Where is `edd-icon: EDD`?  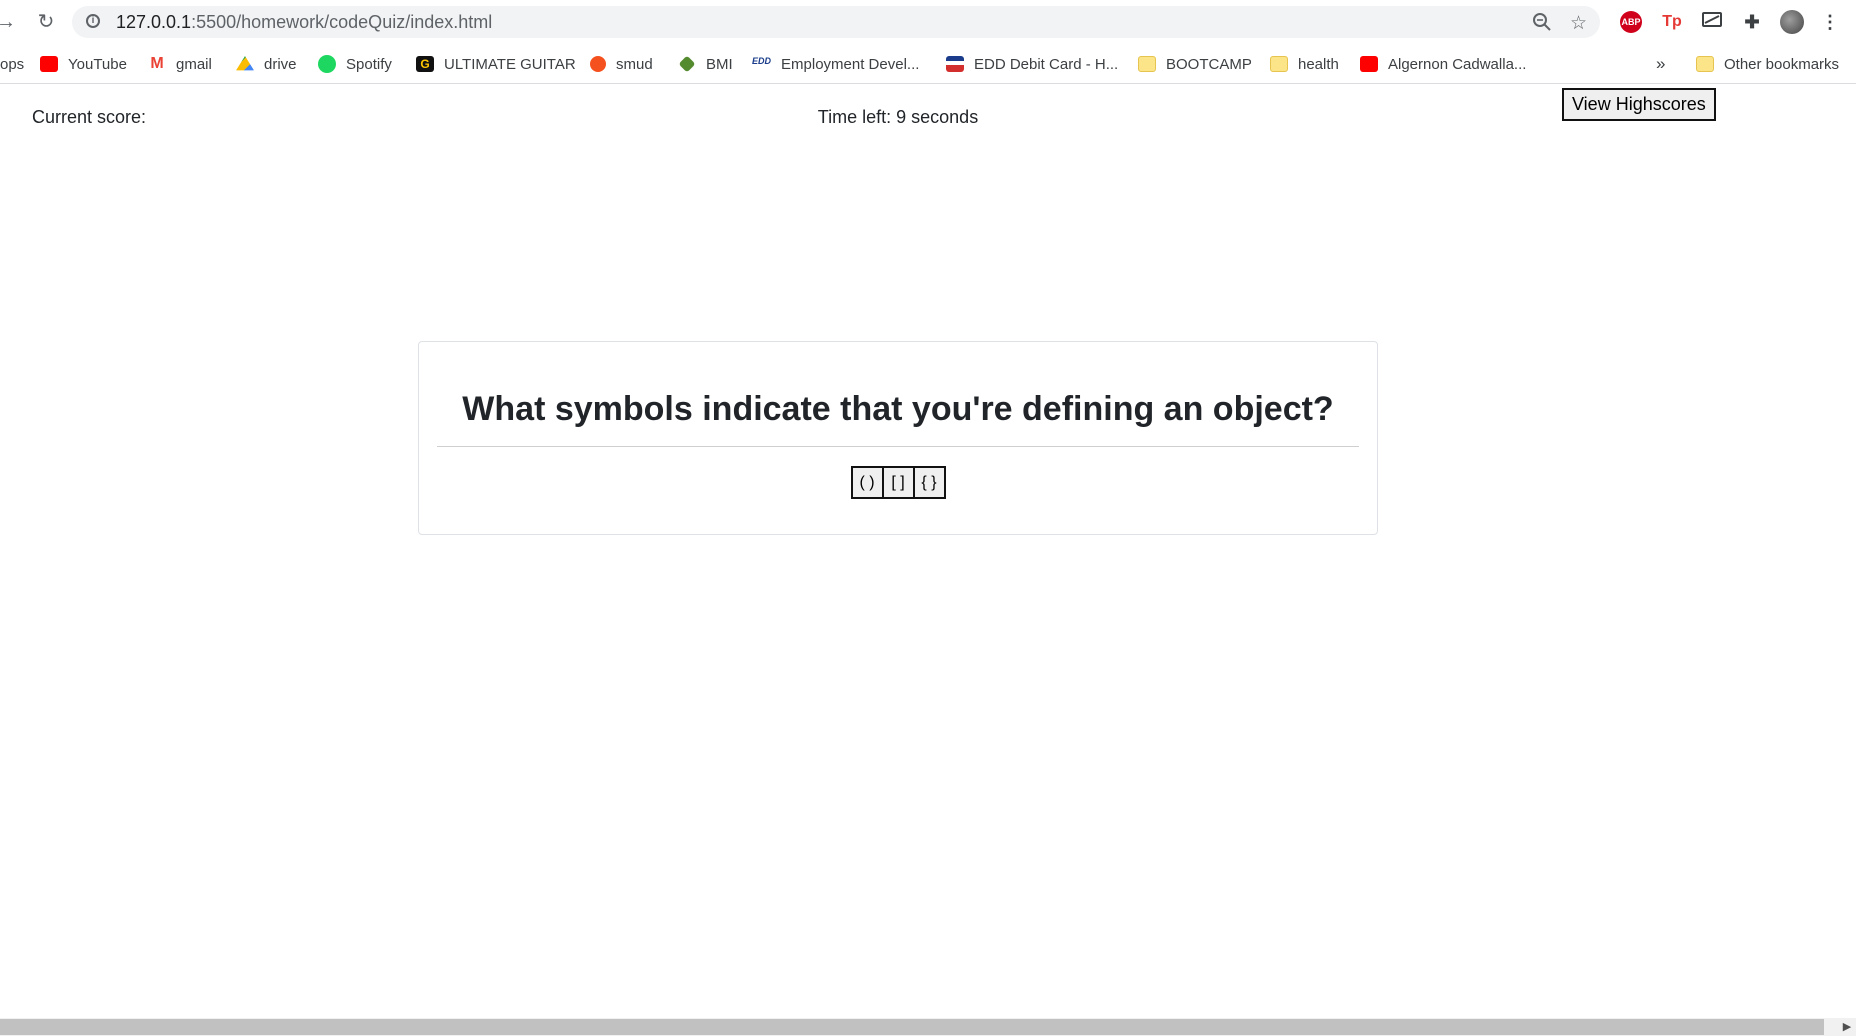
edd-icon: EDD is located at coordinates (762, 61).